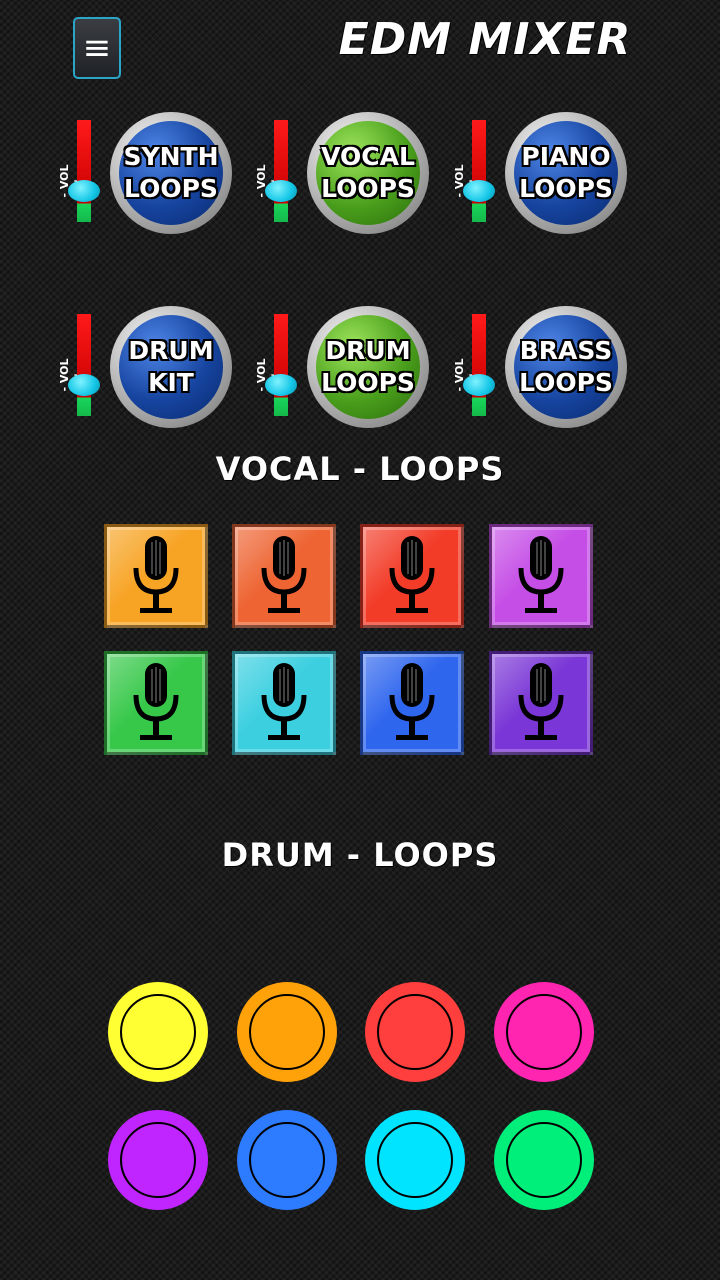  I want to click on loop-category-label: DRUM LOOPS, so click(368, 367).